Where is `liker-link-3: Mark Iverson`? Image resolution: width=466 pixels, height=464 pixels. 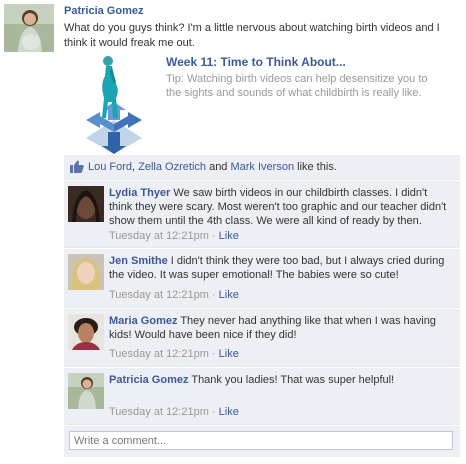
liker-link-3: Mark Iverson is located at coordinates (262, 167).